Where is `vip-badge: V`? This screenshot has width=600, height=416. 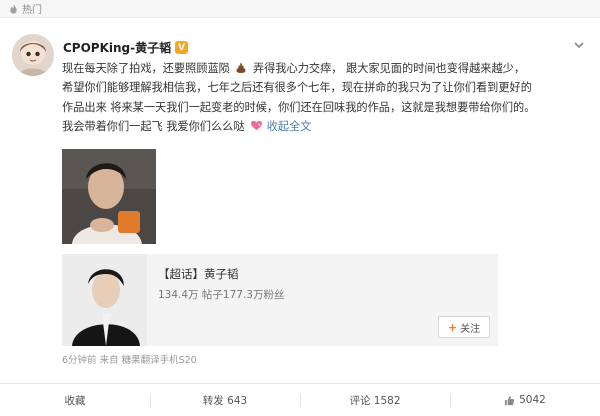
vip-badge: V is located at coordinates (182, 47).